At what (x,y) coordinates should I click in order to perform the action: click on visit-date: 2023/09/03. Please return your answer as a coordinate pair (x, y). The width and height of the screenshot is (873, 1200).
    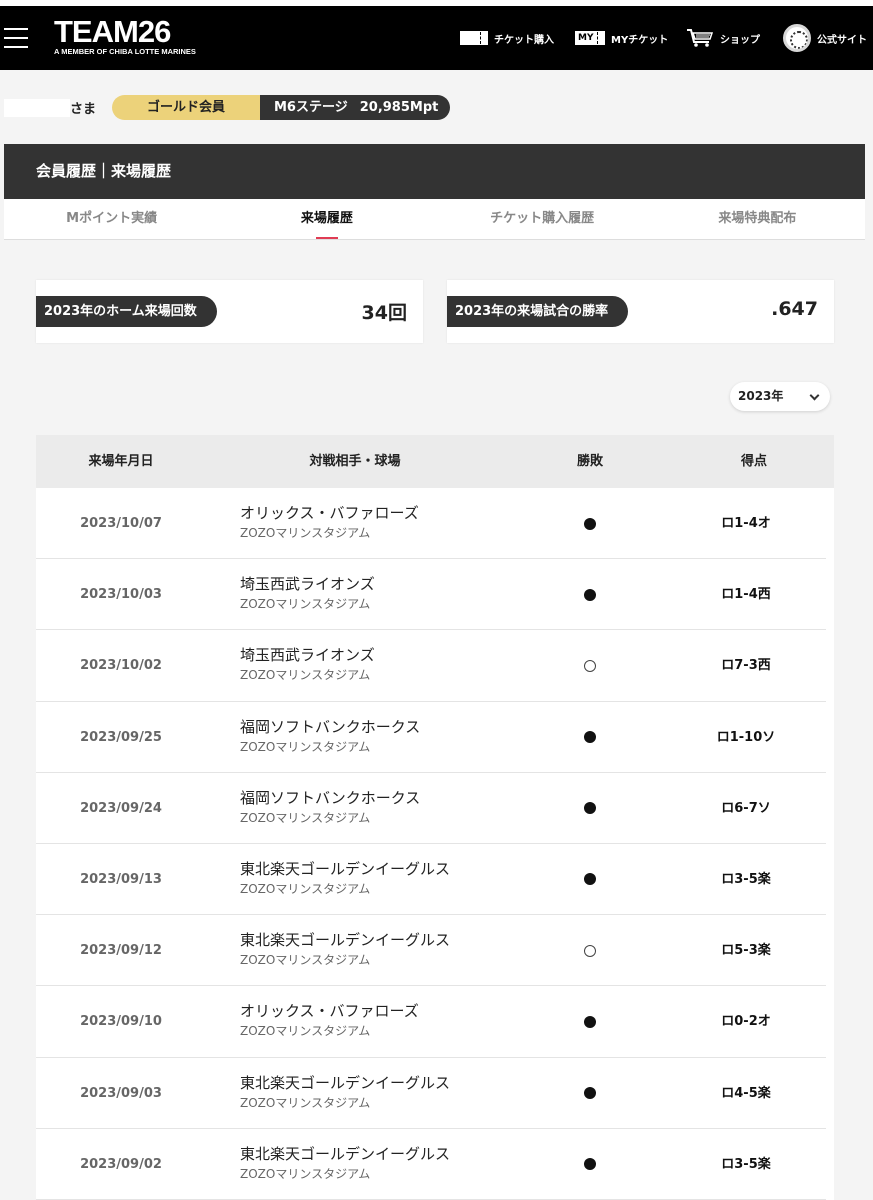
    Looking at the image, I should click on (121, 1093).